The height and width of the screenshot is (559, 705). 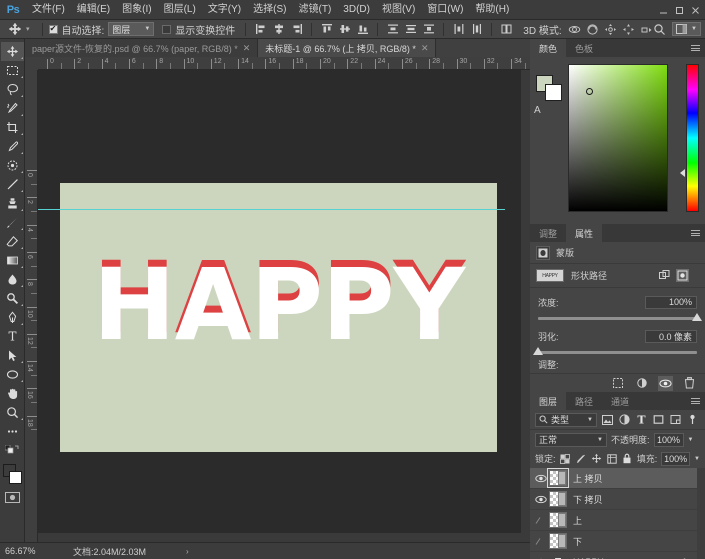 What do you see at coordinates (658, 419) in the screenshot?
I see `filter-shape-icon` at bounding box center [658, 419].